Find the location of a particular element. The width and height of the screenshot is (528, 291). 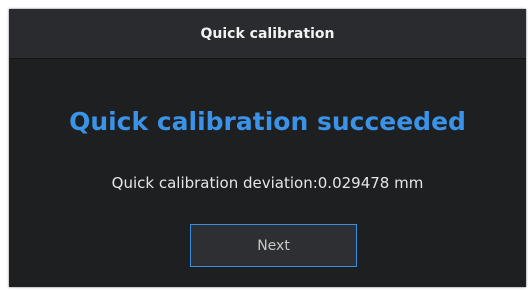

dialog-title: Quick calibration is located at coordinates (267, 33).